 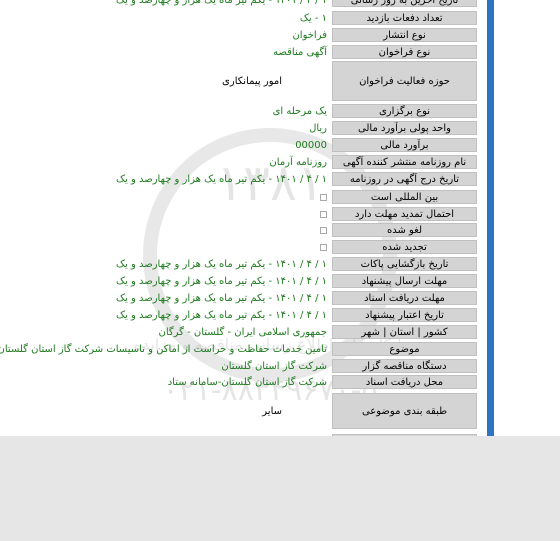 I want to click on field-label: نام روزنامه منتشر کننده آگهی, so click(x=404, y=162).